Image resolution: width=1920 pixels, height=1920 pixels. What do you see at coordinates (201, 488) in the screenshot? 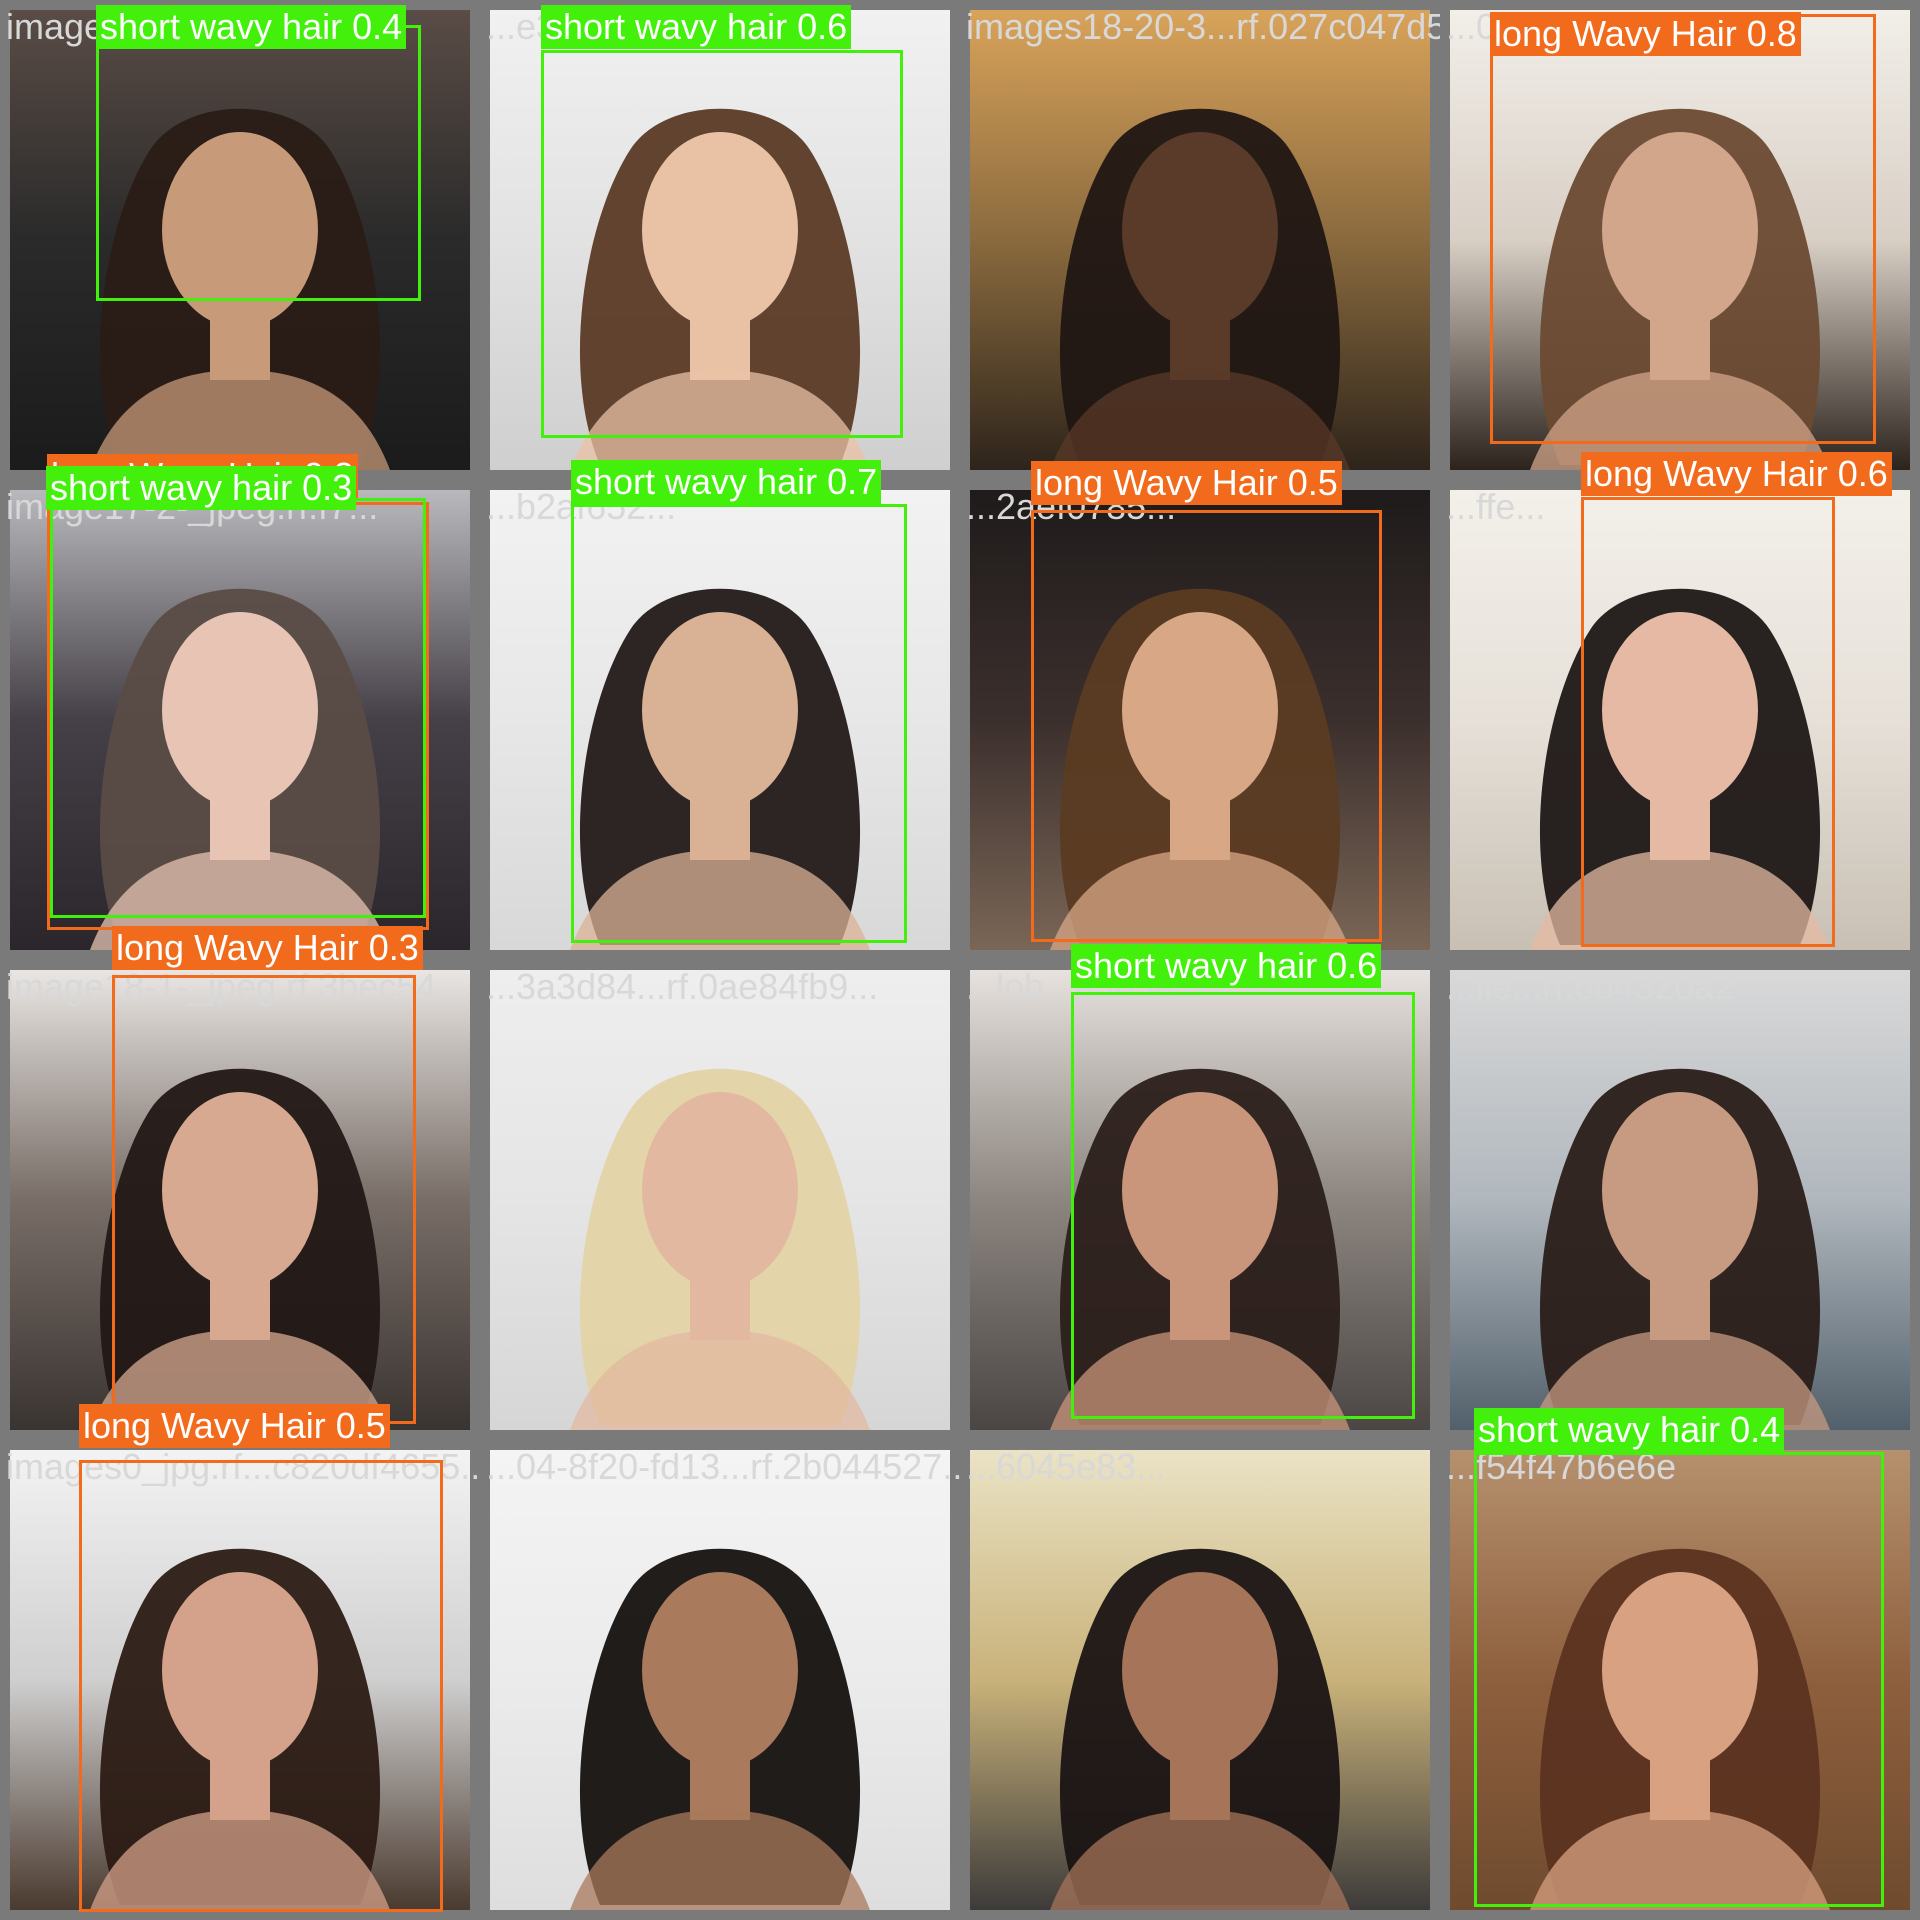
I see `detection-label: short wavy hair 0.3` at bounding box center [201, 488].